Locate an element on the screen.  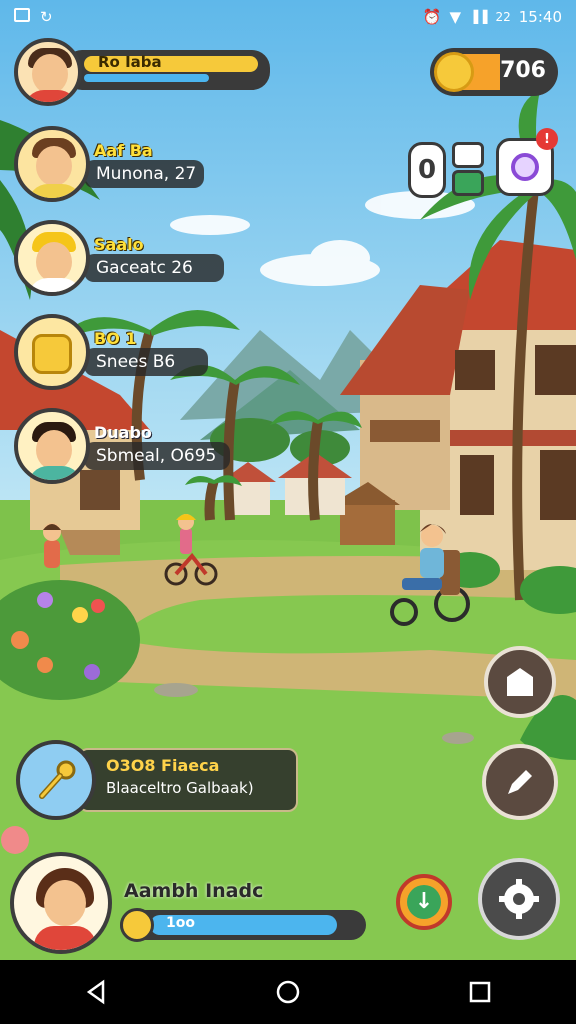
notification-badge: ! is located at coordinates (547, 139).